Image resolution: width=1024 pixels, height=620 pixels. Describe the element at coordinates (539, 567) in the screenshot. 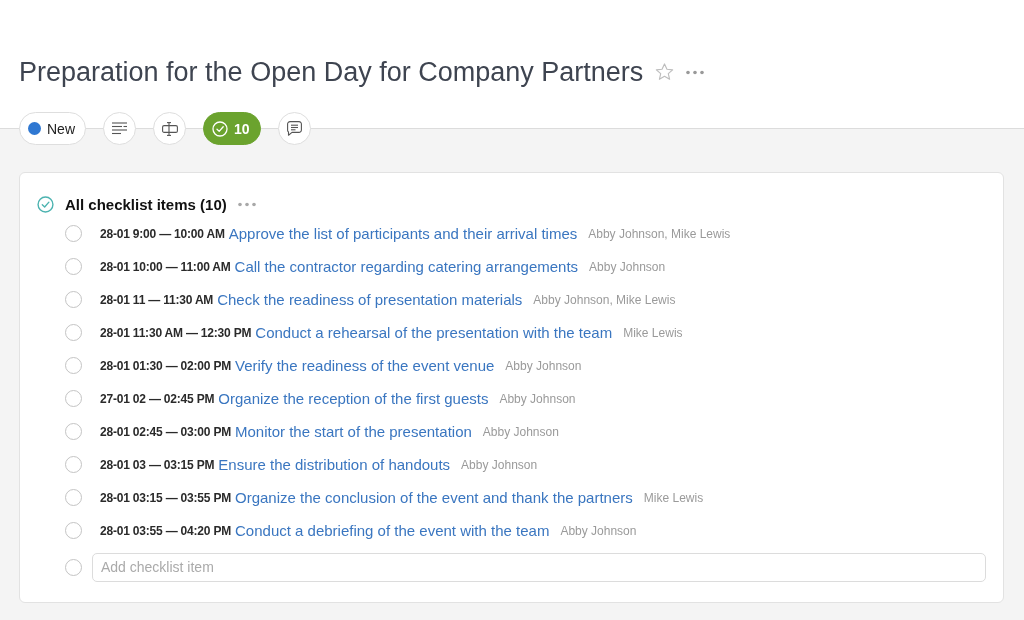

I see `add-item-field: Add checklist item` at that location.